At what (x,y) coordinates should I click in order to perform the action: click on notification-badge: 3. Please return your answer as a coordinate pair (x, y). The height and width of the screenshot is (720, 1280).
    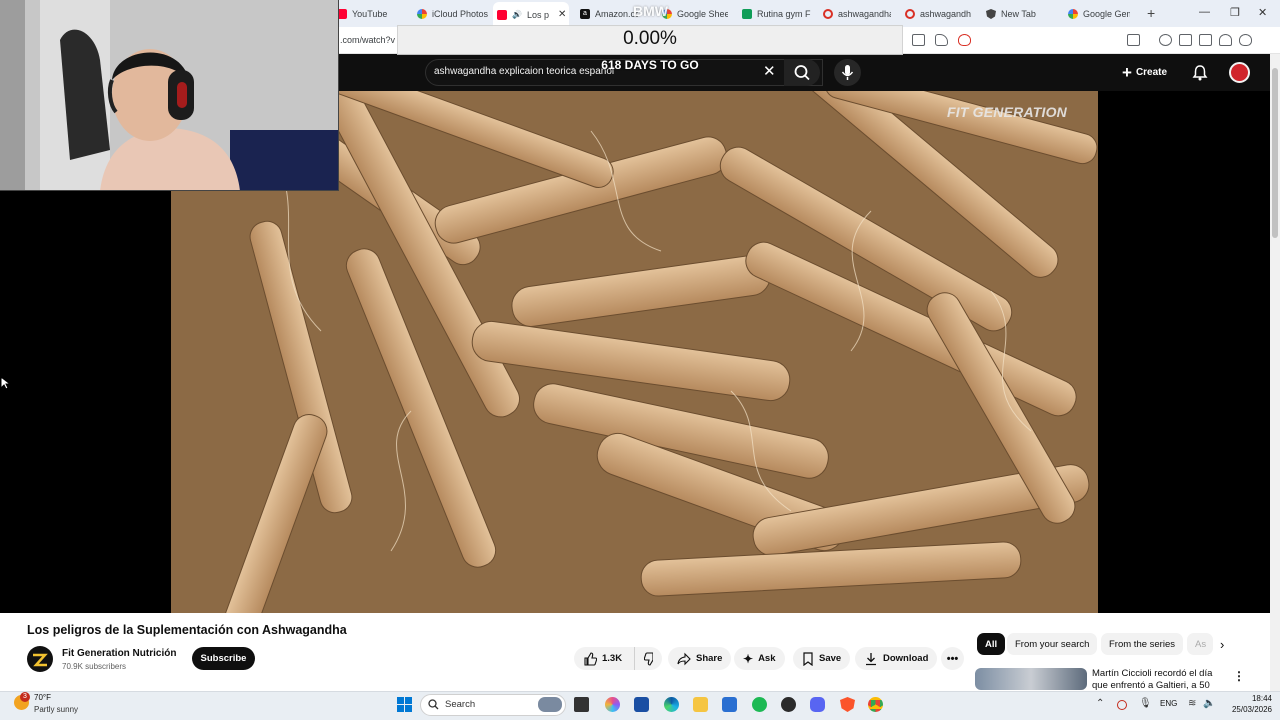
    Looking at the image, I should click on (25, 697).